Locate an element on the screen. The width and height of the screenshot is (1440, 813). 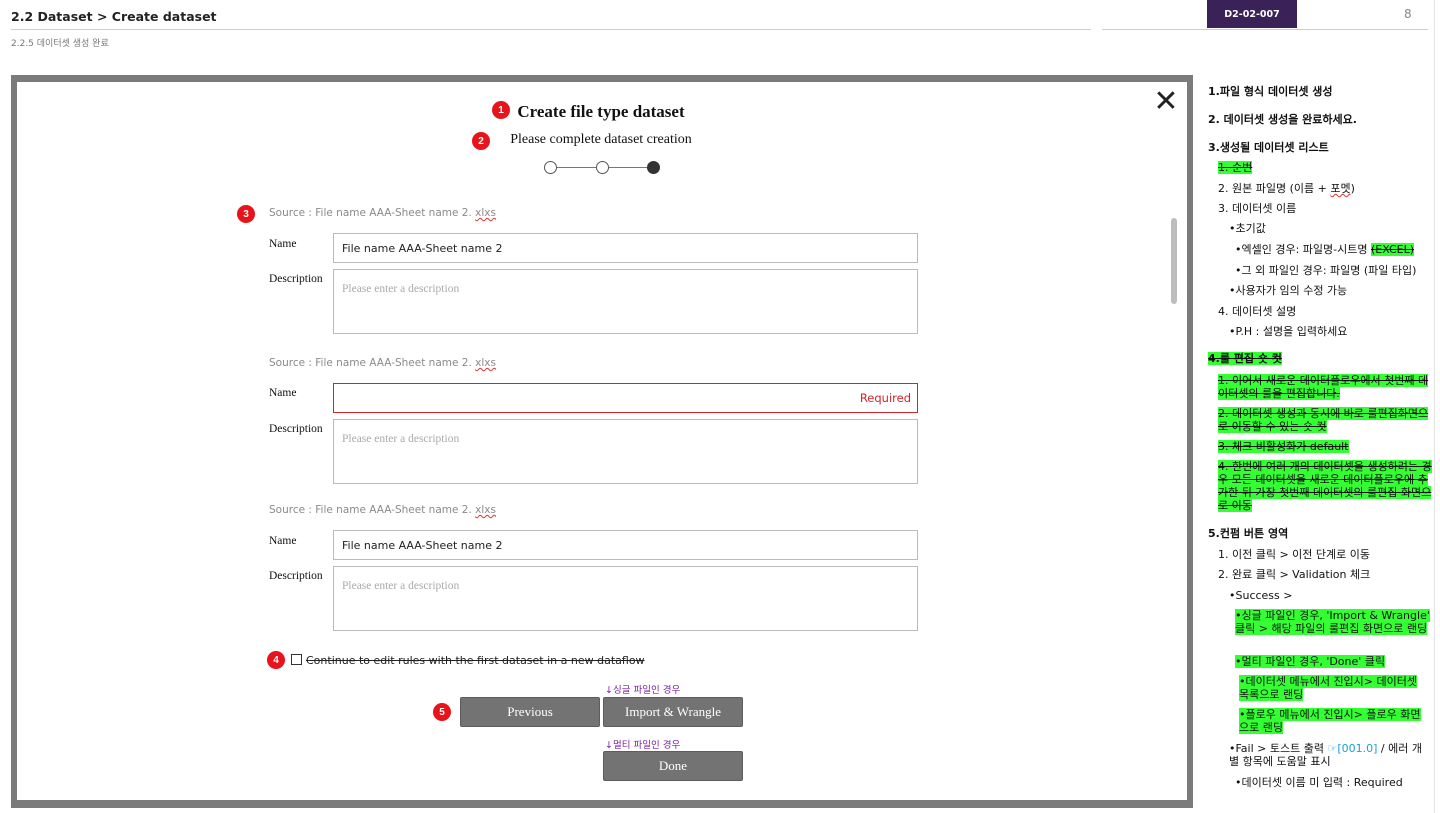
note-item: •초기값 is located at coordinates (1247, 228).